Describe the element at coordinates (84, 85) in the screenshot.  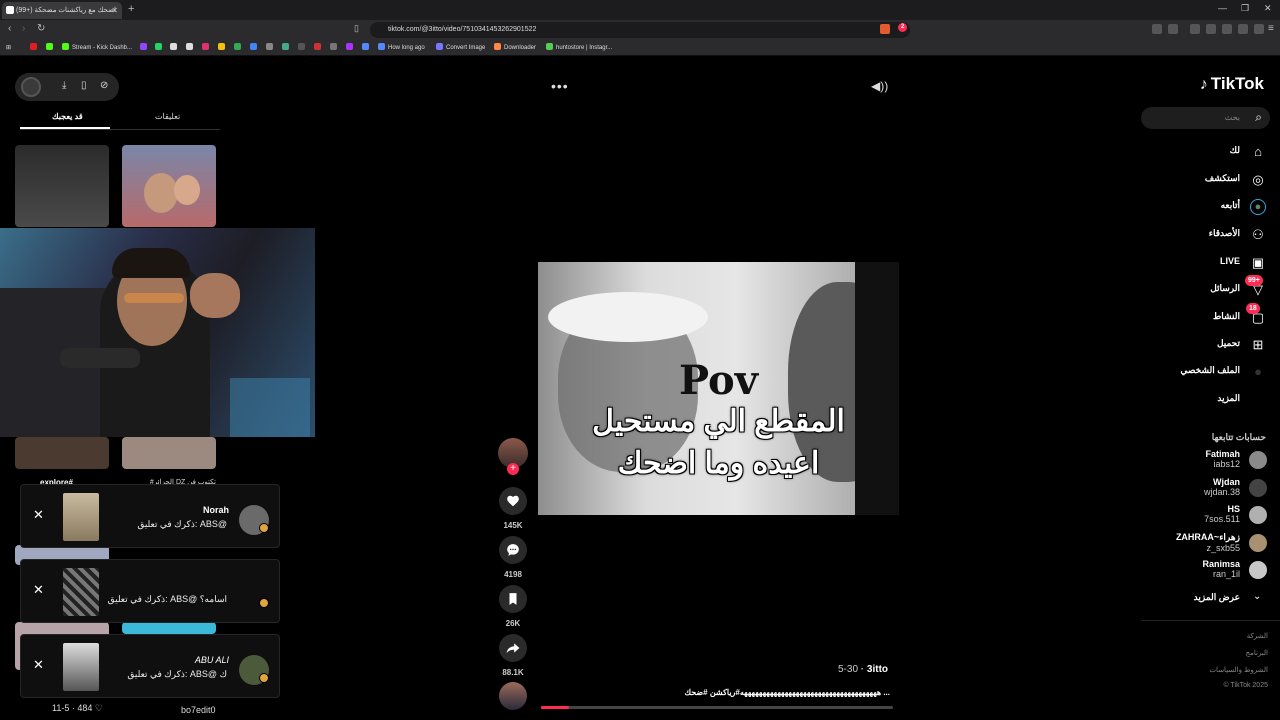
I see `mobile-icon: ▯` at that location.